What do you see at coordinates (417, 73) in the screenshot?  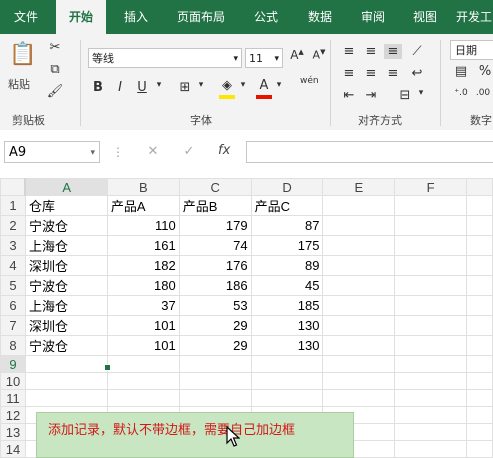 I see `wrap-text-icon: ↩` at bounding box center [417, 73].